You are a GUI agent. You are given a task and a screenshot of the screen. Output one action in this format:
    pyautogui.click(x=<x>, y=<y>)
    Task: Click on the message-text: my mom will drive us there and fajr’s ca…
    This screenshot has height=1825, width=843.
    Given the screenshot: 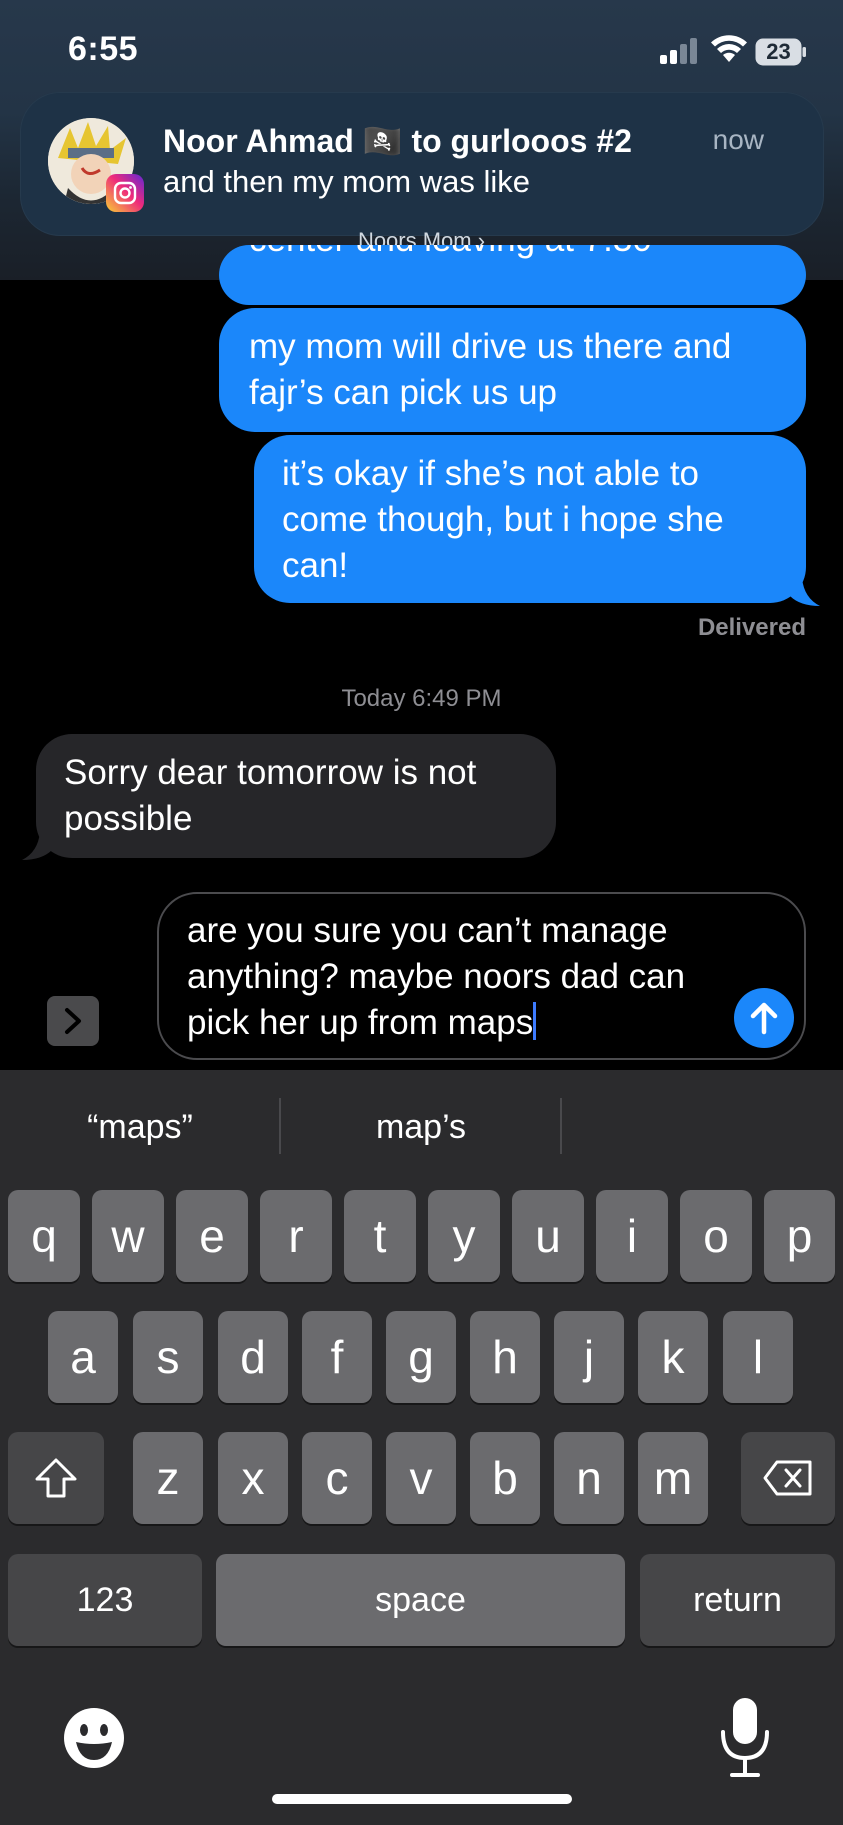 What is the action you would take?
    pyautogui.click(x=490, y=369)
    